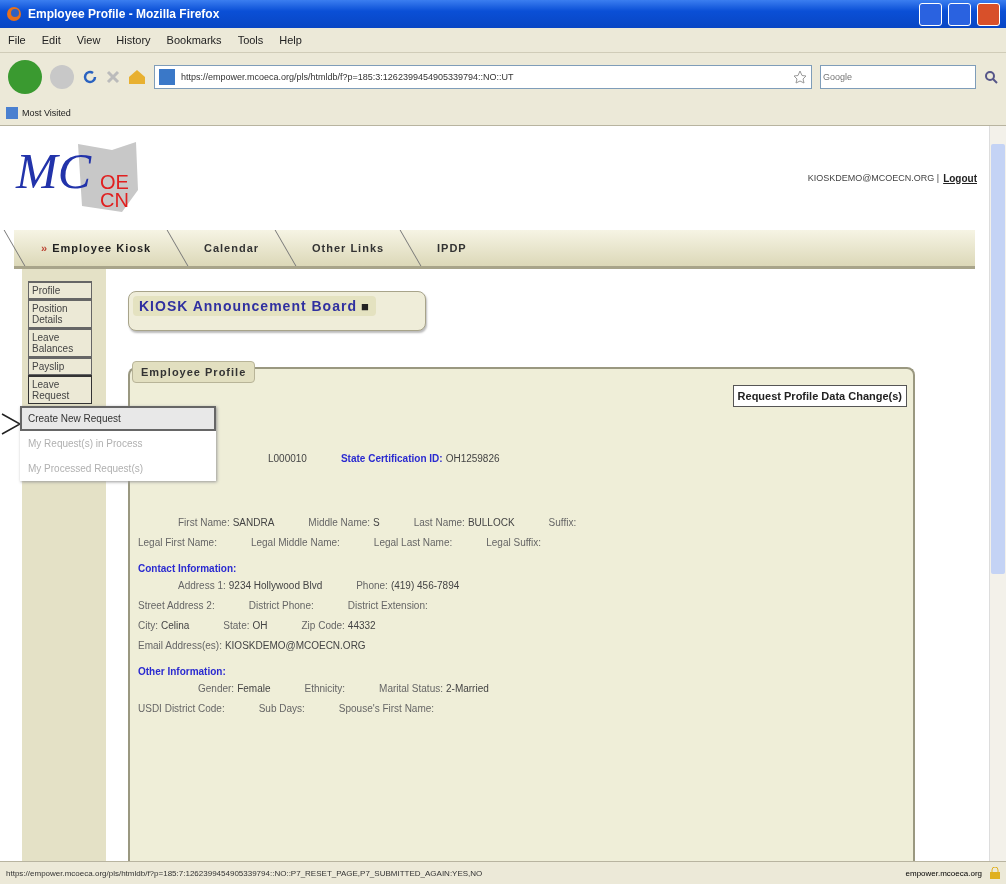  I want to click on window-title: Employee Profile - Mozilla Firefox, so click(124, 14).